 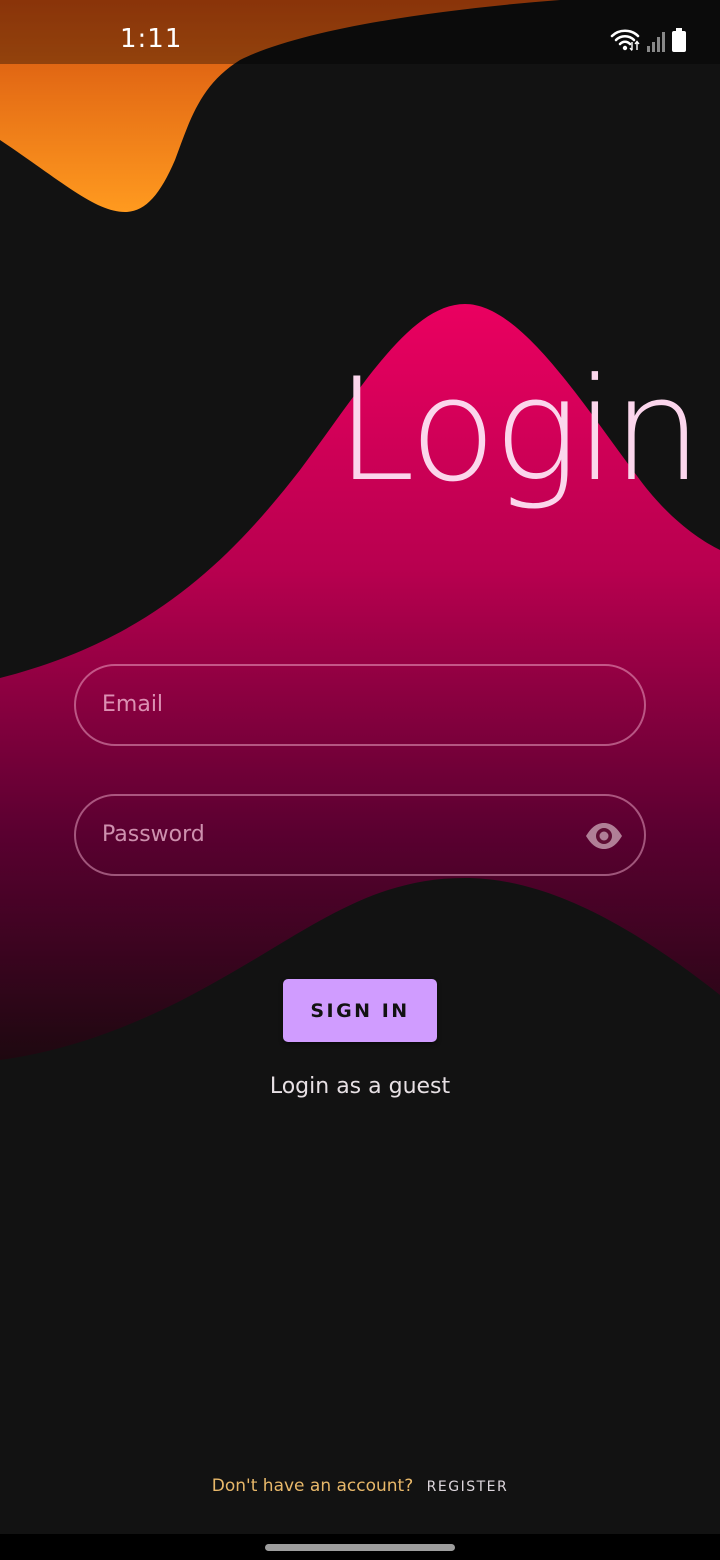 I want to click on home-handle, so click(x=360, y=1547).